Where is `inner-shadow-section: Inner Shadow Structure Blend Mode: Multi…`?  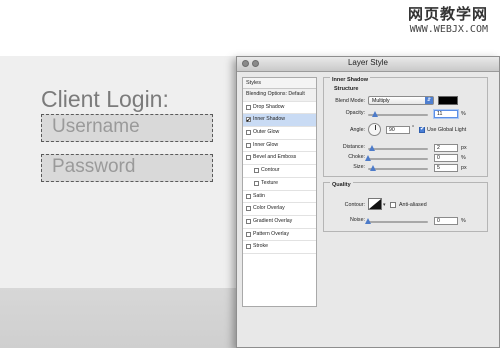 inner-shadow-section: Inner Shadow Structure Blend Mode: Multi… is located at coordinates (405, 127).